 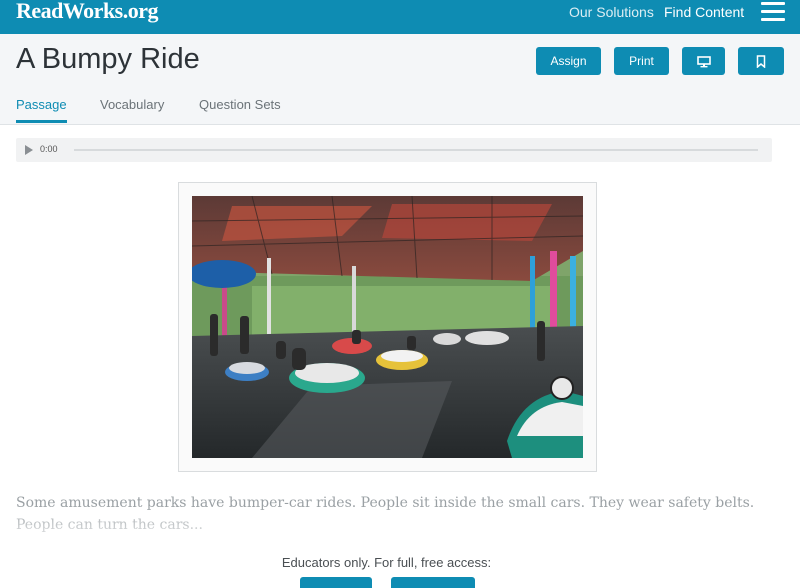 What do you see at coordinates (108, 59) in the screenshot?
I see `page-title: A Bumpy Ride` at bounding box center [108, 59].